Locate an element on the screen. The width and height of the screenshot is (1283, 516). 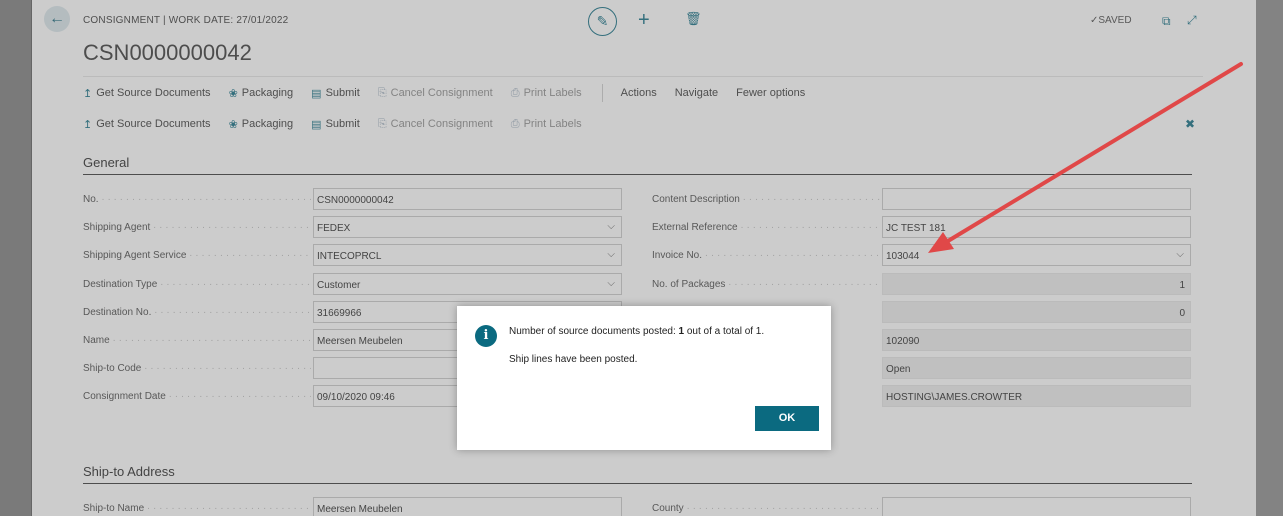
collapse-button: ⤢ is located at coordinates (1192, 20).